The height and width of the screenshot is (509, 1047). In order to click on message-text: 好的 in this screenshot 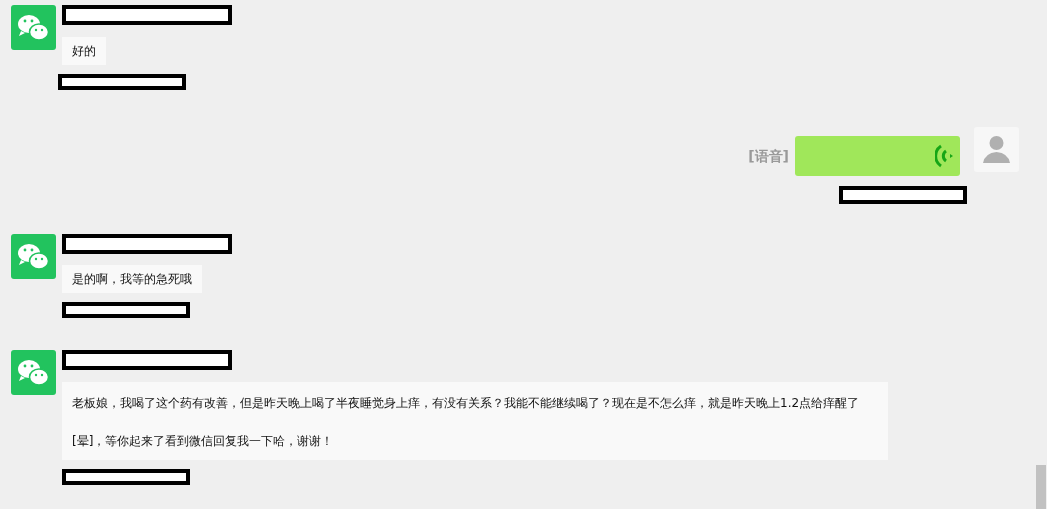, I will do `click(84, 51)`.